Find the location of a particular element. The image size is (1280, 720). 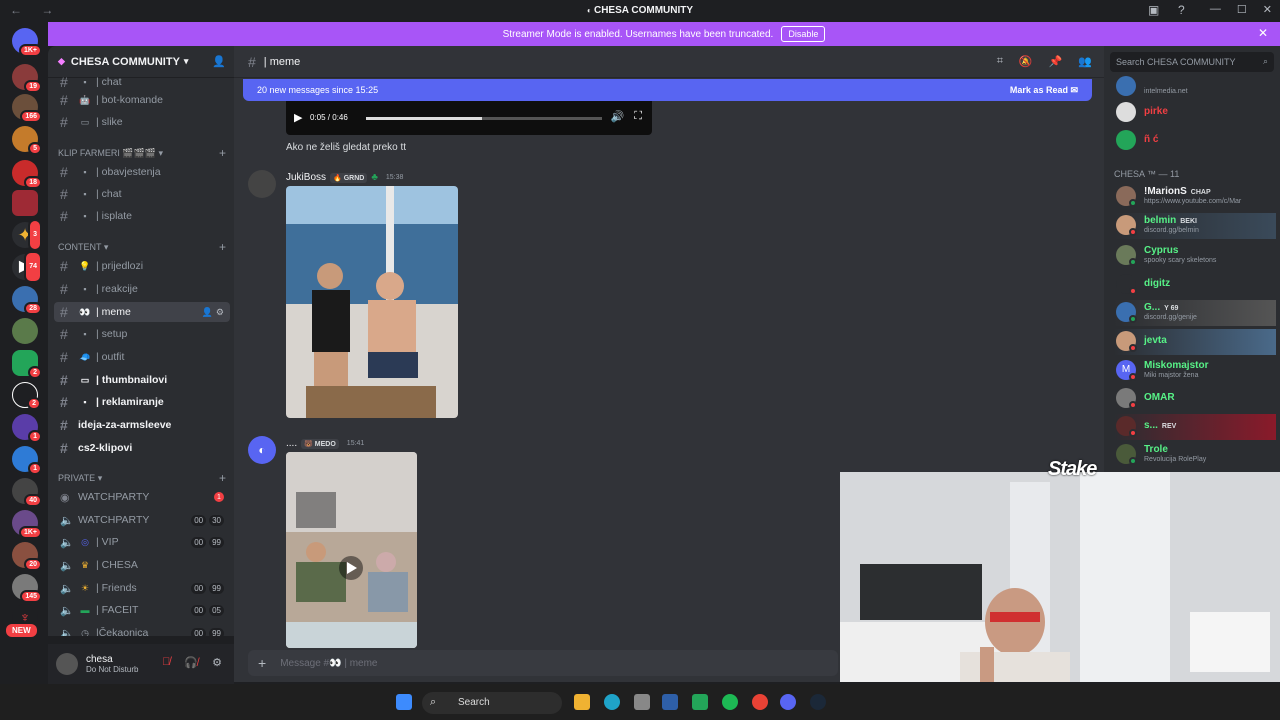

voice-channel-item: 🔈 ▬ | FACEIT 00 05 is located at coordinates (142, 610).